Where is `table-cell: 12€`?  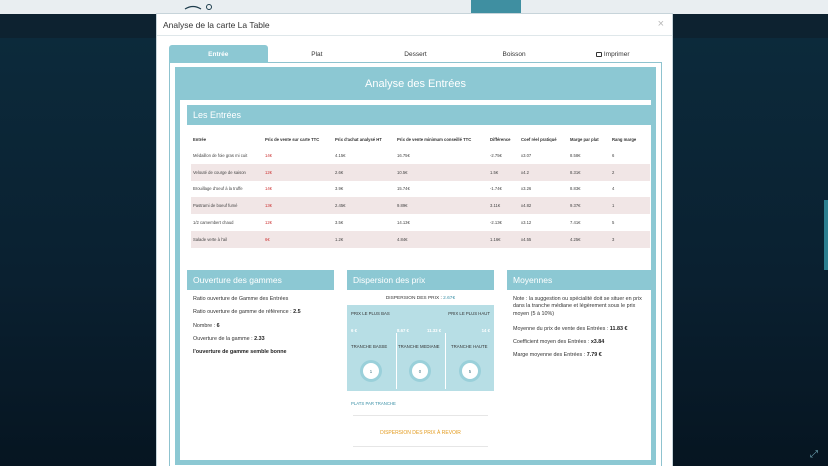 table-cell: 12€ is located at coordinates (268, 223).